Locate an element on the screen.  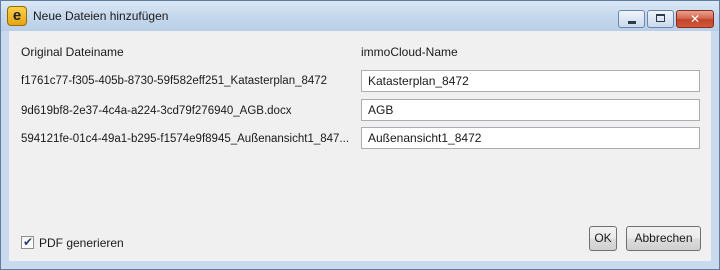
pdf-checkbox: ✔ is located at coordinates (27, 242).